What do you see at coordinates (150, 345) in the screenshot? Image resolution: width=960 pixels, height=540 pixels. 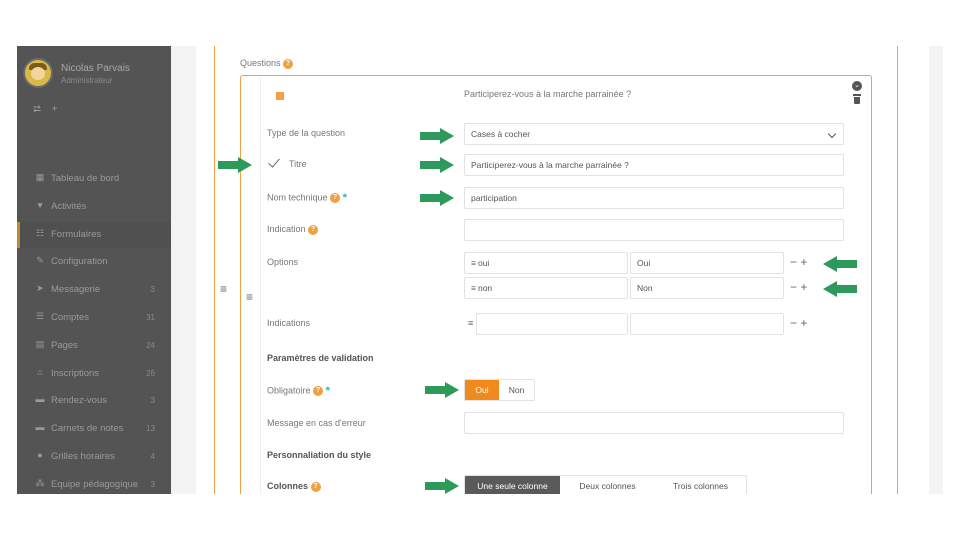 I see `sidebar-item-count: 24` at bounding box center [150, 345].